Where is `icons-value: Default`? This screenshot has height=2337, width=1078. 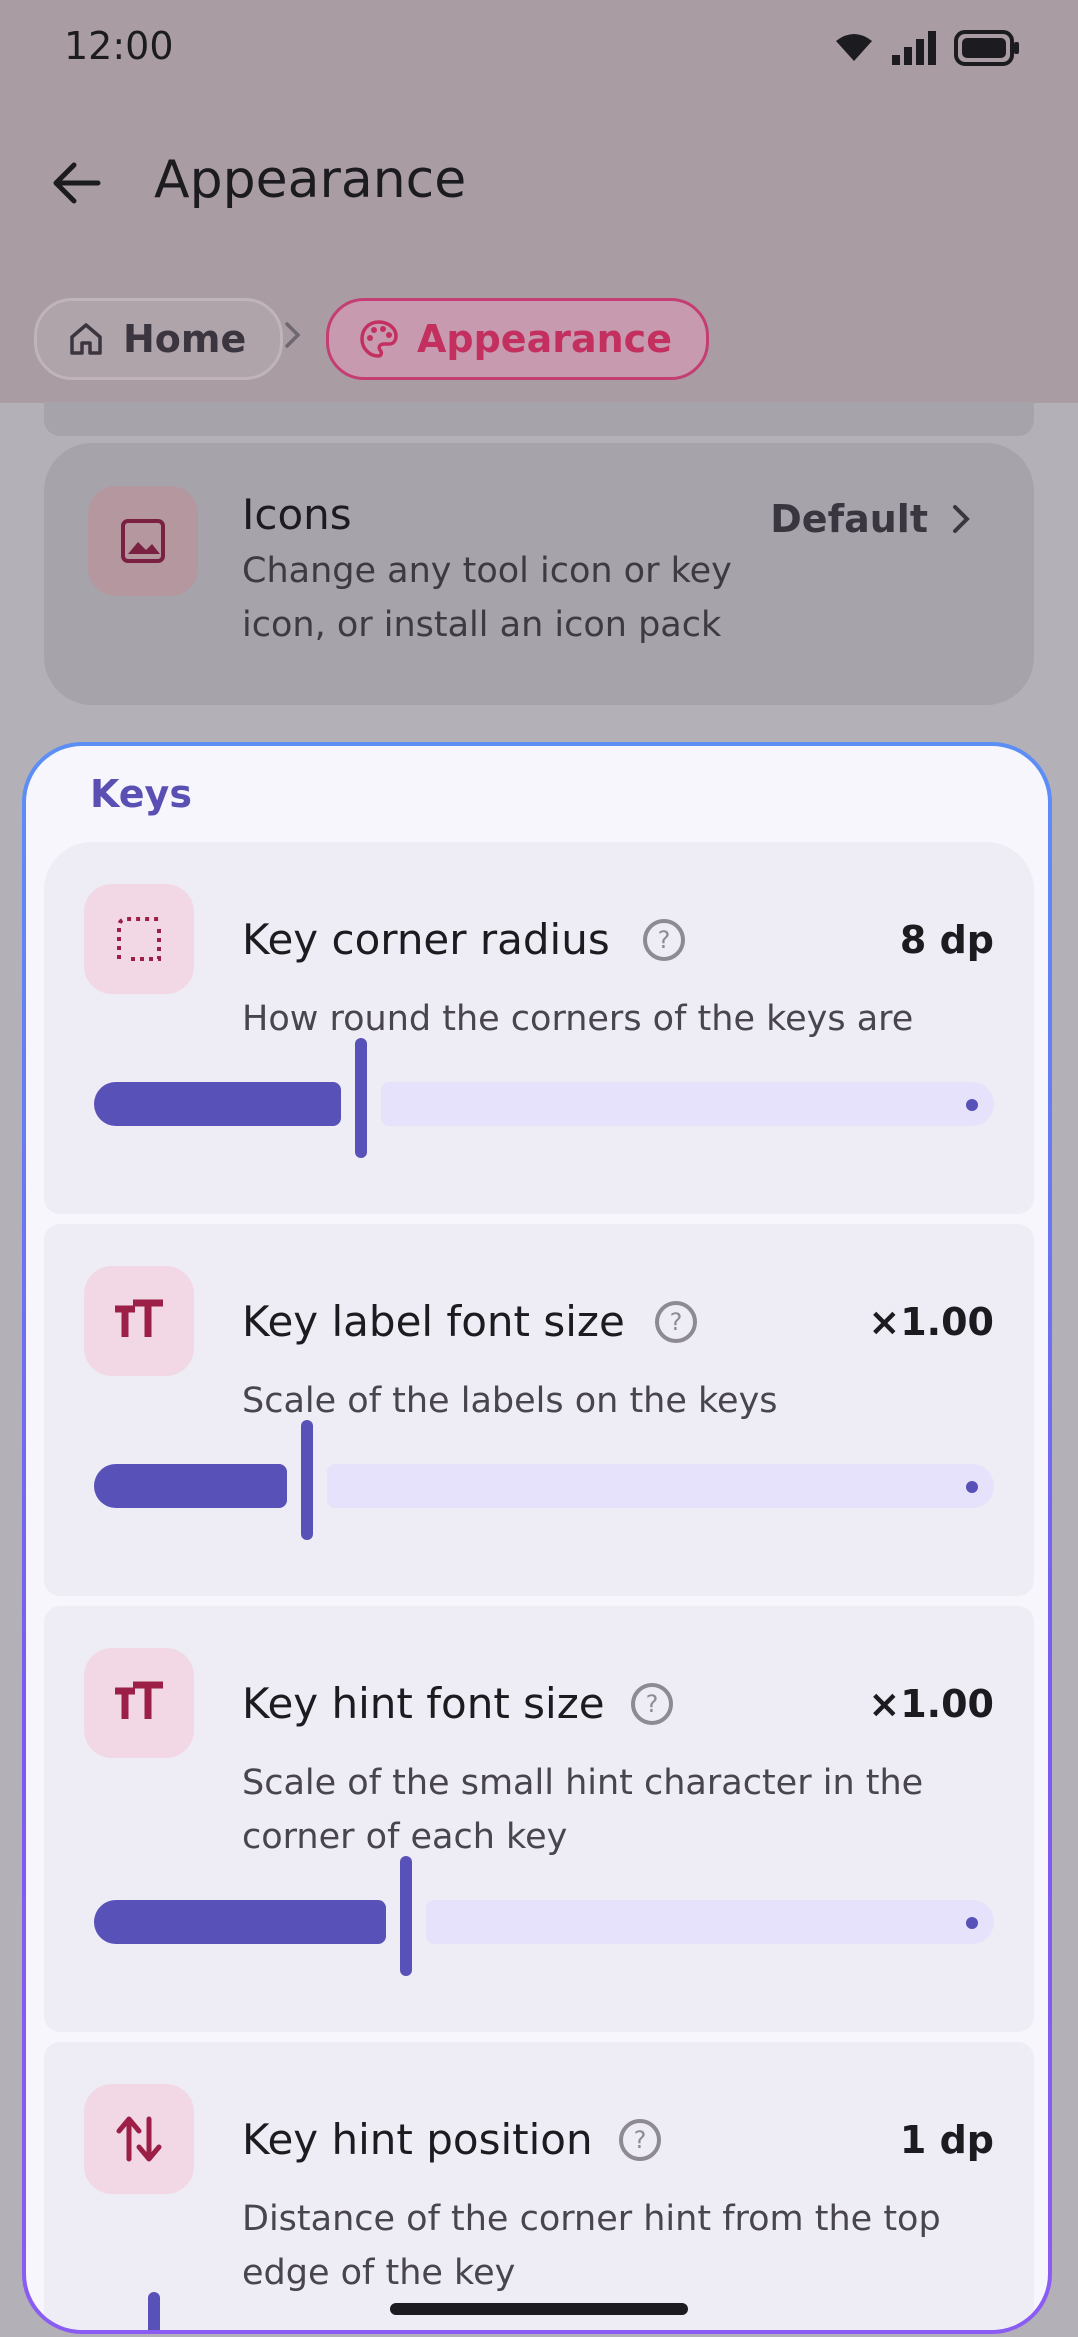 icons-value: Default is located at coordinates (871, 519).